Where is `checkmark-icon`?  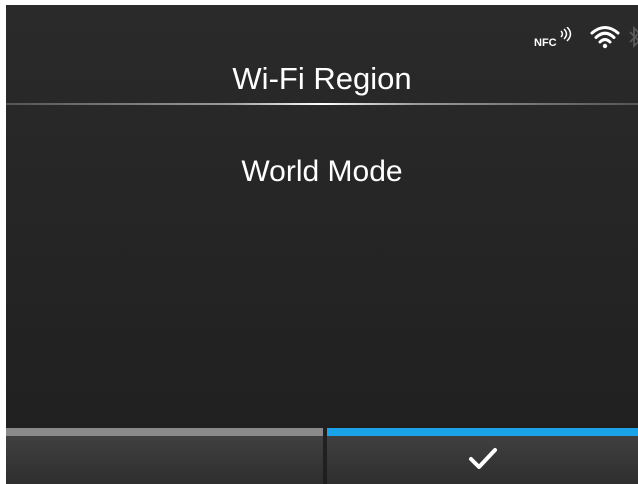
checkmark-icon is located at coordinates (483, 459).